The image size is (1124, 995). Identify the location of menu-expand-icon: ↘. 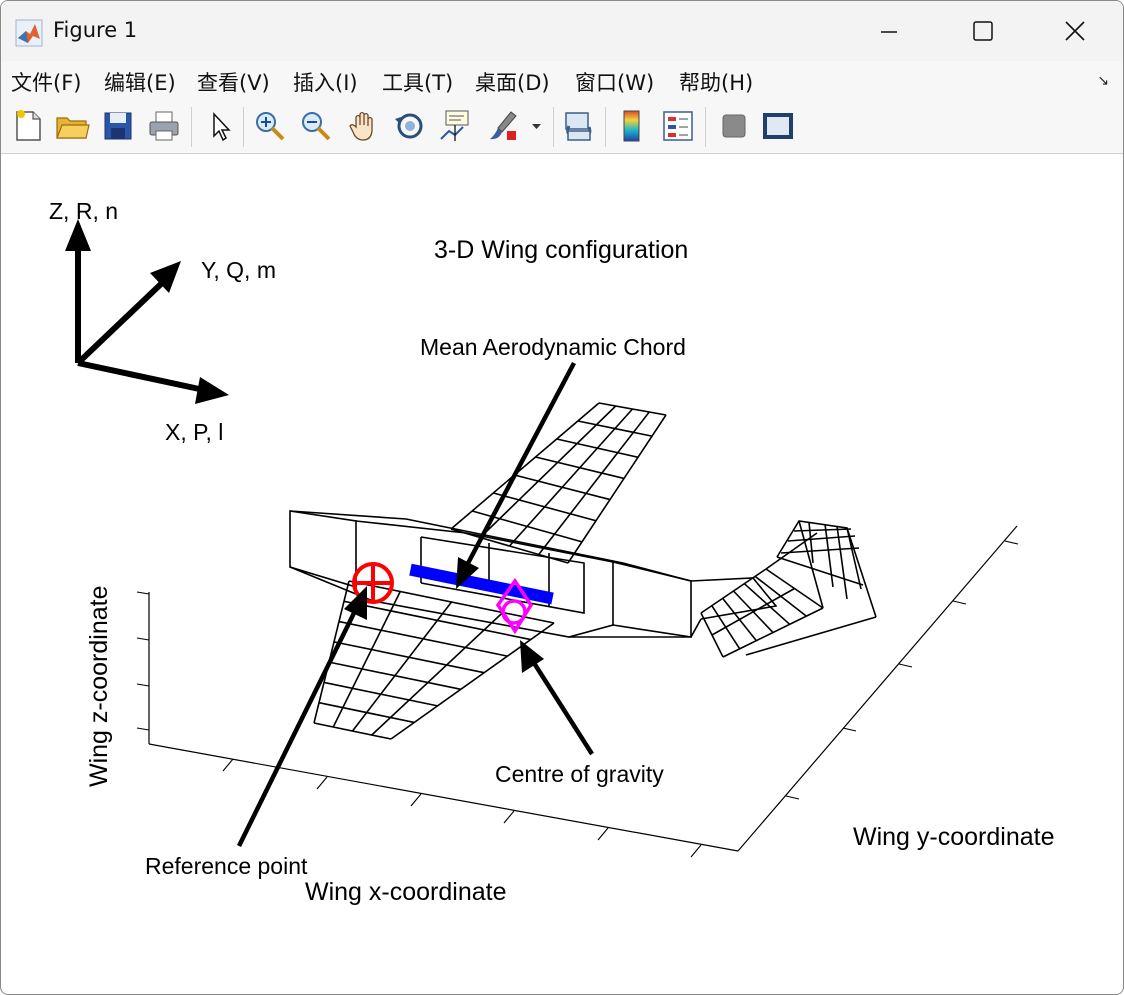
(1103, 81).